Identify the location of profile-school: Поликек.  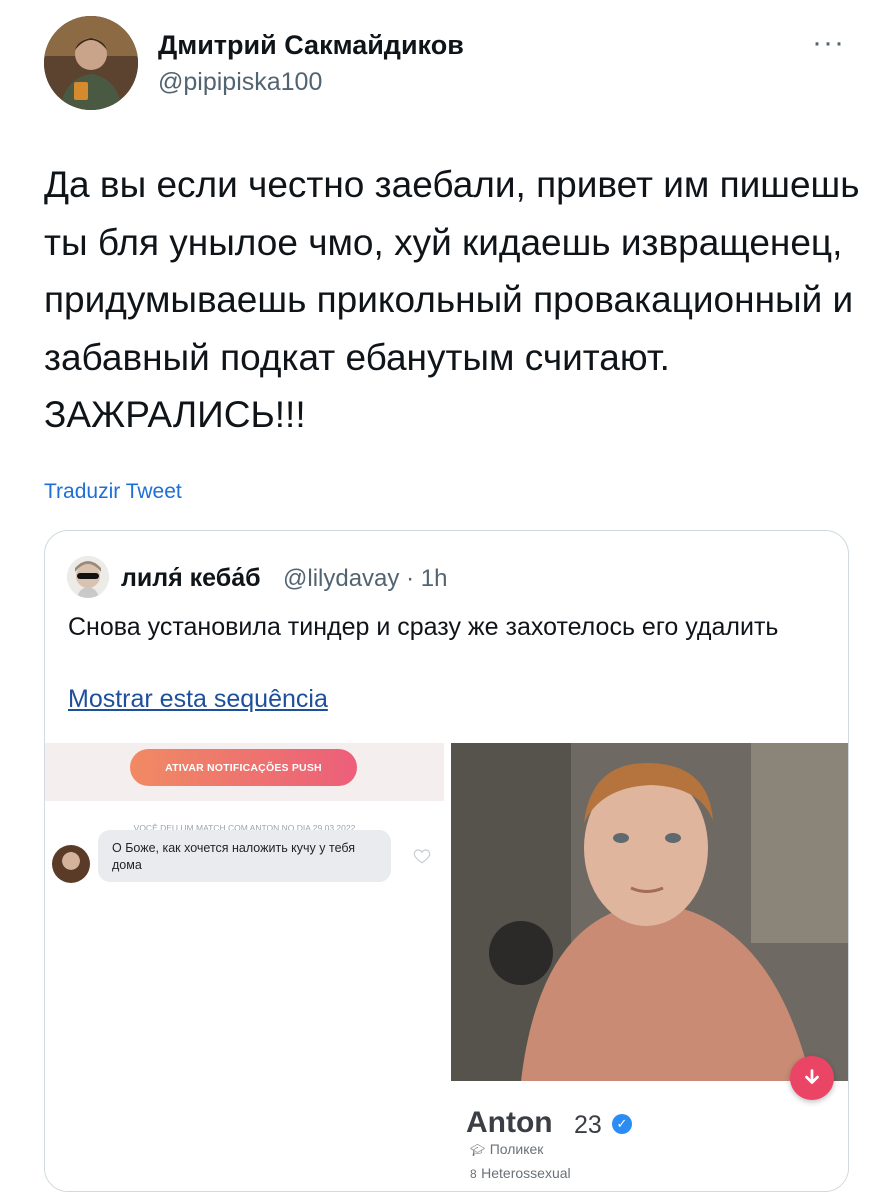
(516, 1149).